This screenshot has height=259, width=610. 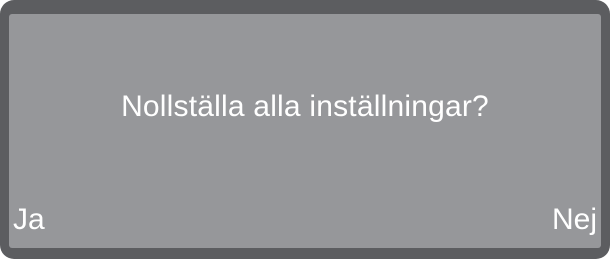 What do you see at coordinates (305, 106) in the screenshot?
I see `confirm-reset-message: Nollställa alla inställningar?` at bounding box center [305, 106].